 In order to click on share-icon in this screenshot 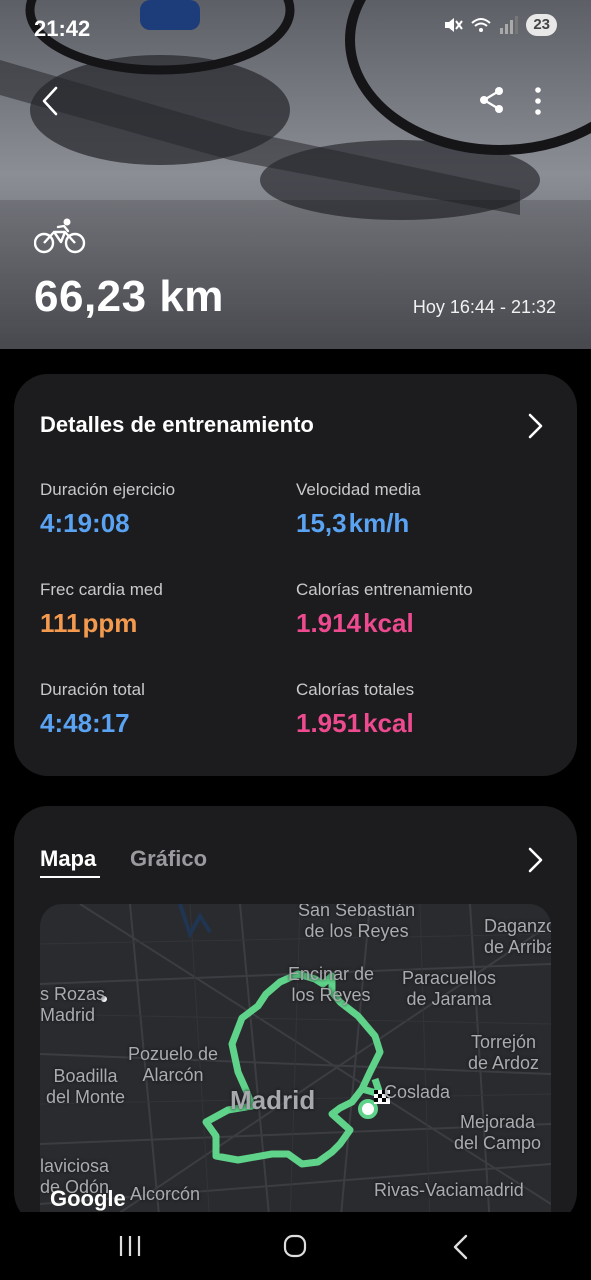, I will do `click(492, 100)`.